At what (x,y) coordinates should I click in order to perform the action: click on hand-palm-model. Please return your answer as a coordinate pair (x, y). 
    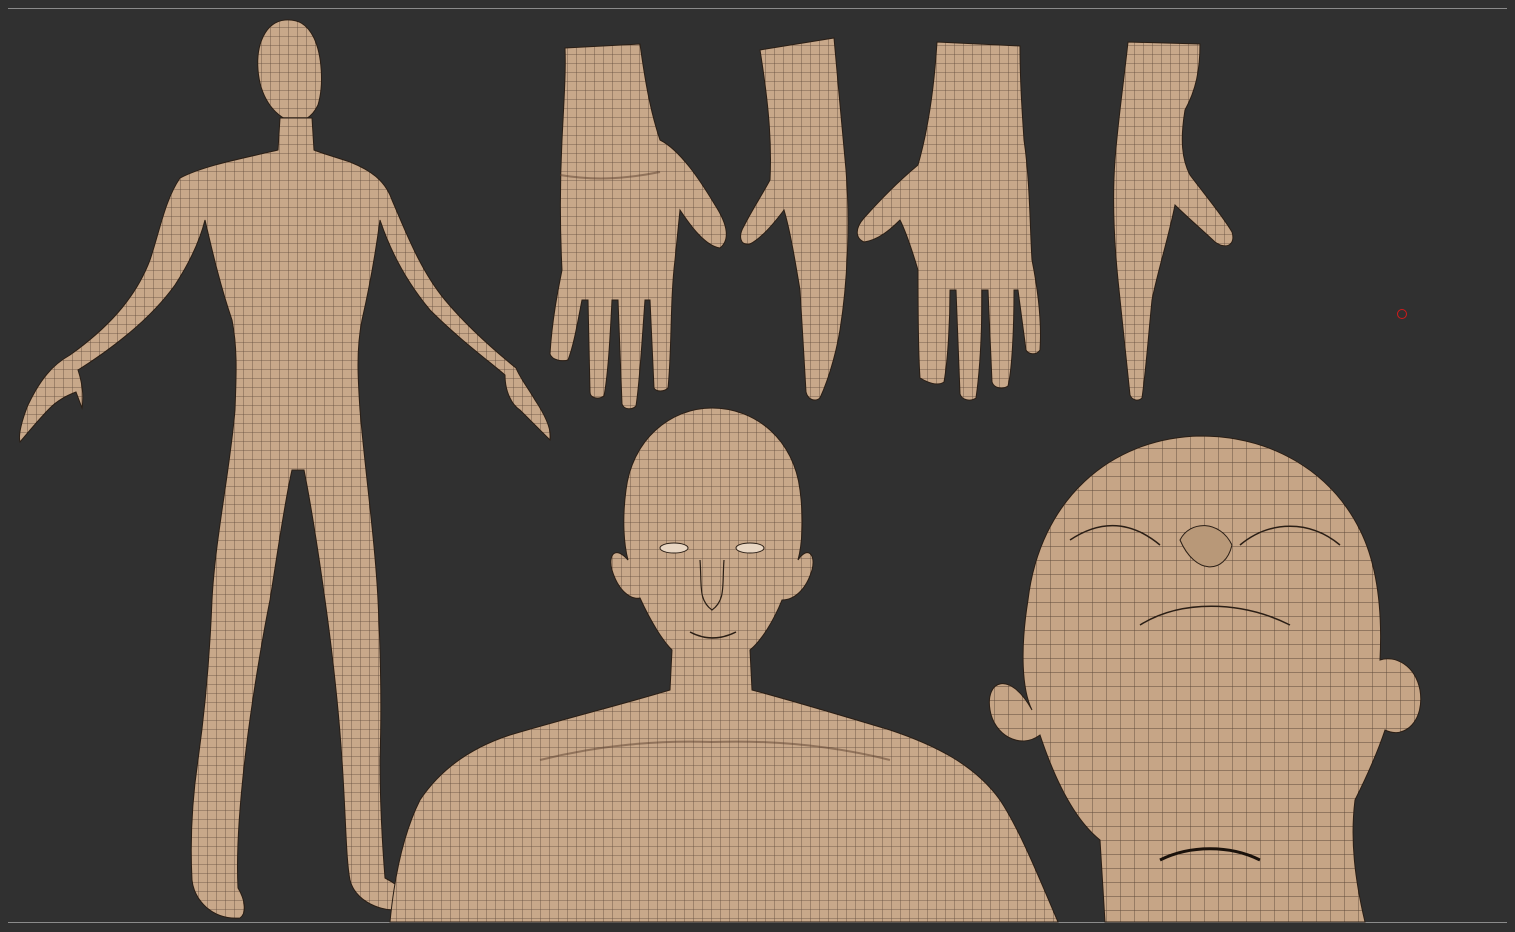
    Looking at the image, I should click on (949, 221).